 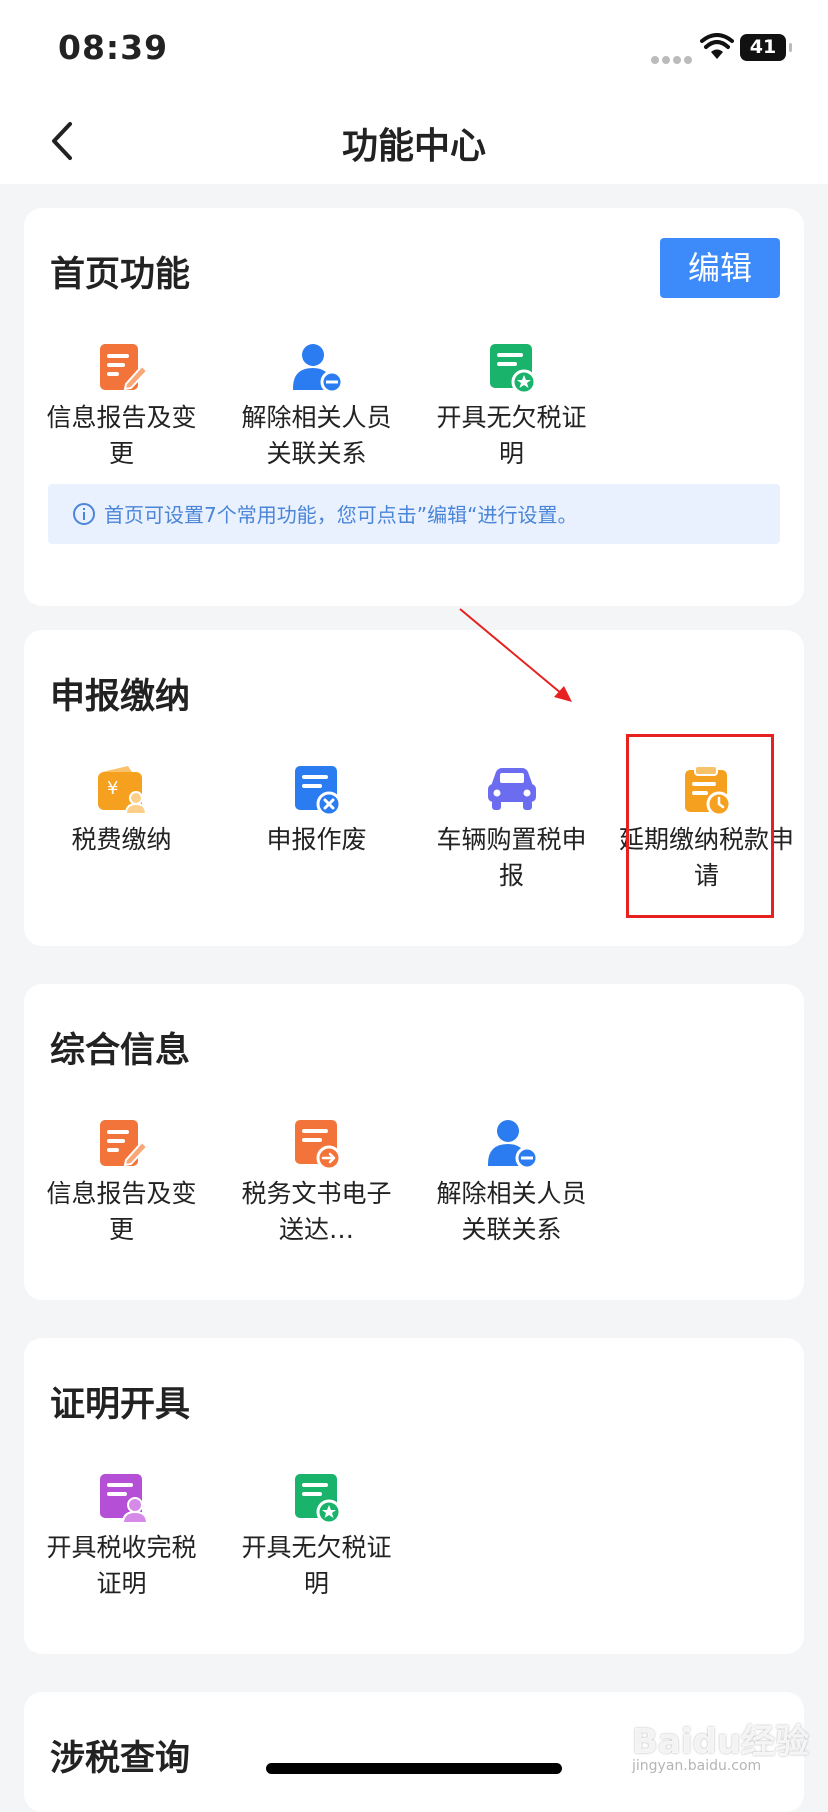 What do you see at coordinates (414, 50) in the screenshot?
I see `status-bar: 08:39 41` at bounding box center [414, 50].